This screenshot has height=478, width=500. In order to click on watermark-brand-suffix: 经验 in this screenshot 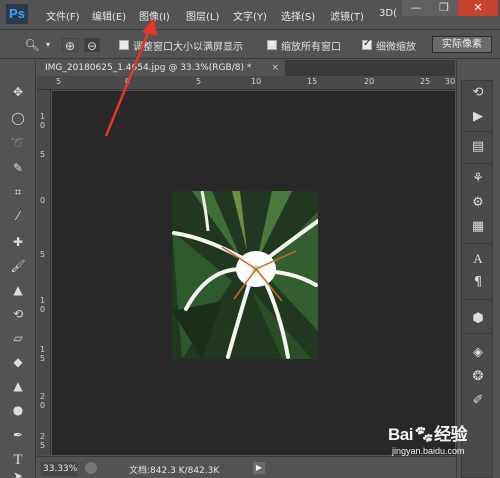, I will do `click(451, 434)`.